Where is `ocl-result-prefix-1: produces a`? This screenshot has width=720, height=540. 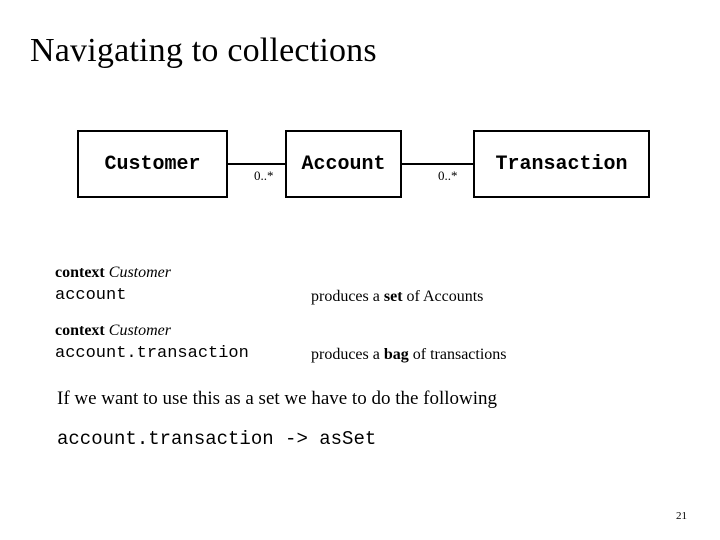 ocl-result-prefix-1: produces a is located at coordinates (347, 296).